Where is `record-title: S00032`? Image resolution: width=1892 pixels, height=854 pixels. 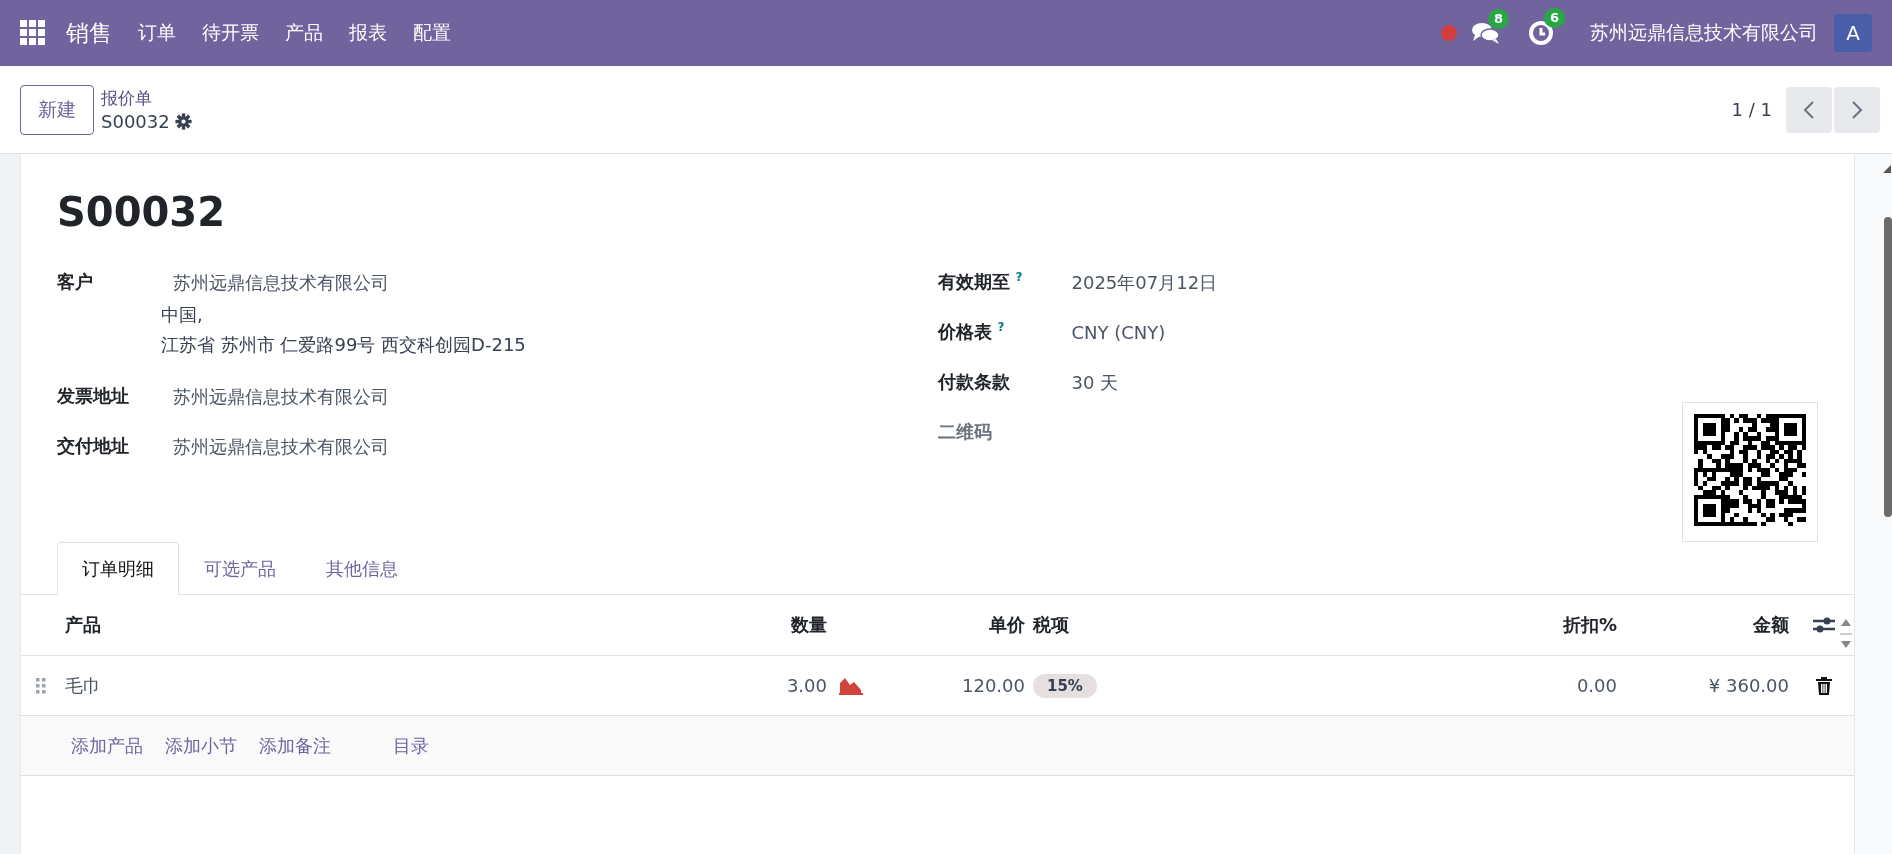 record-title: S00032 is located at coordinates (141, 212).